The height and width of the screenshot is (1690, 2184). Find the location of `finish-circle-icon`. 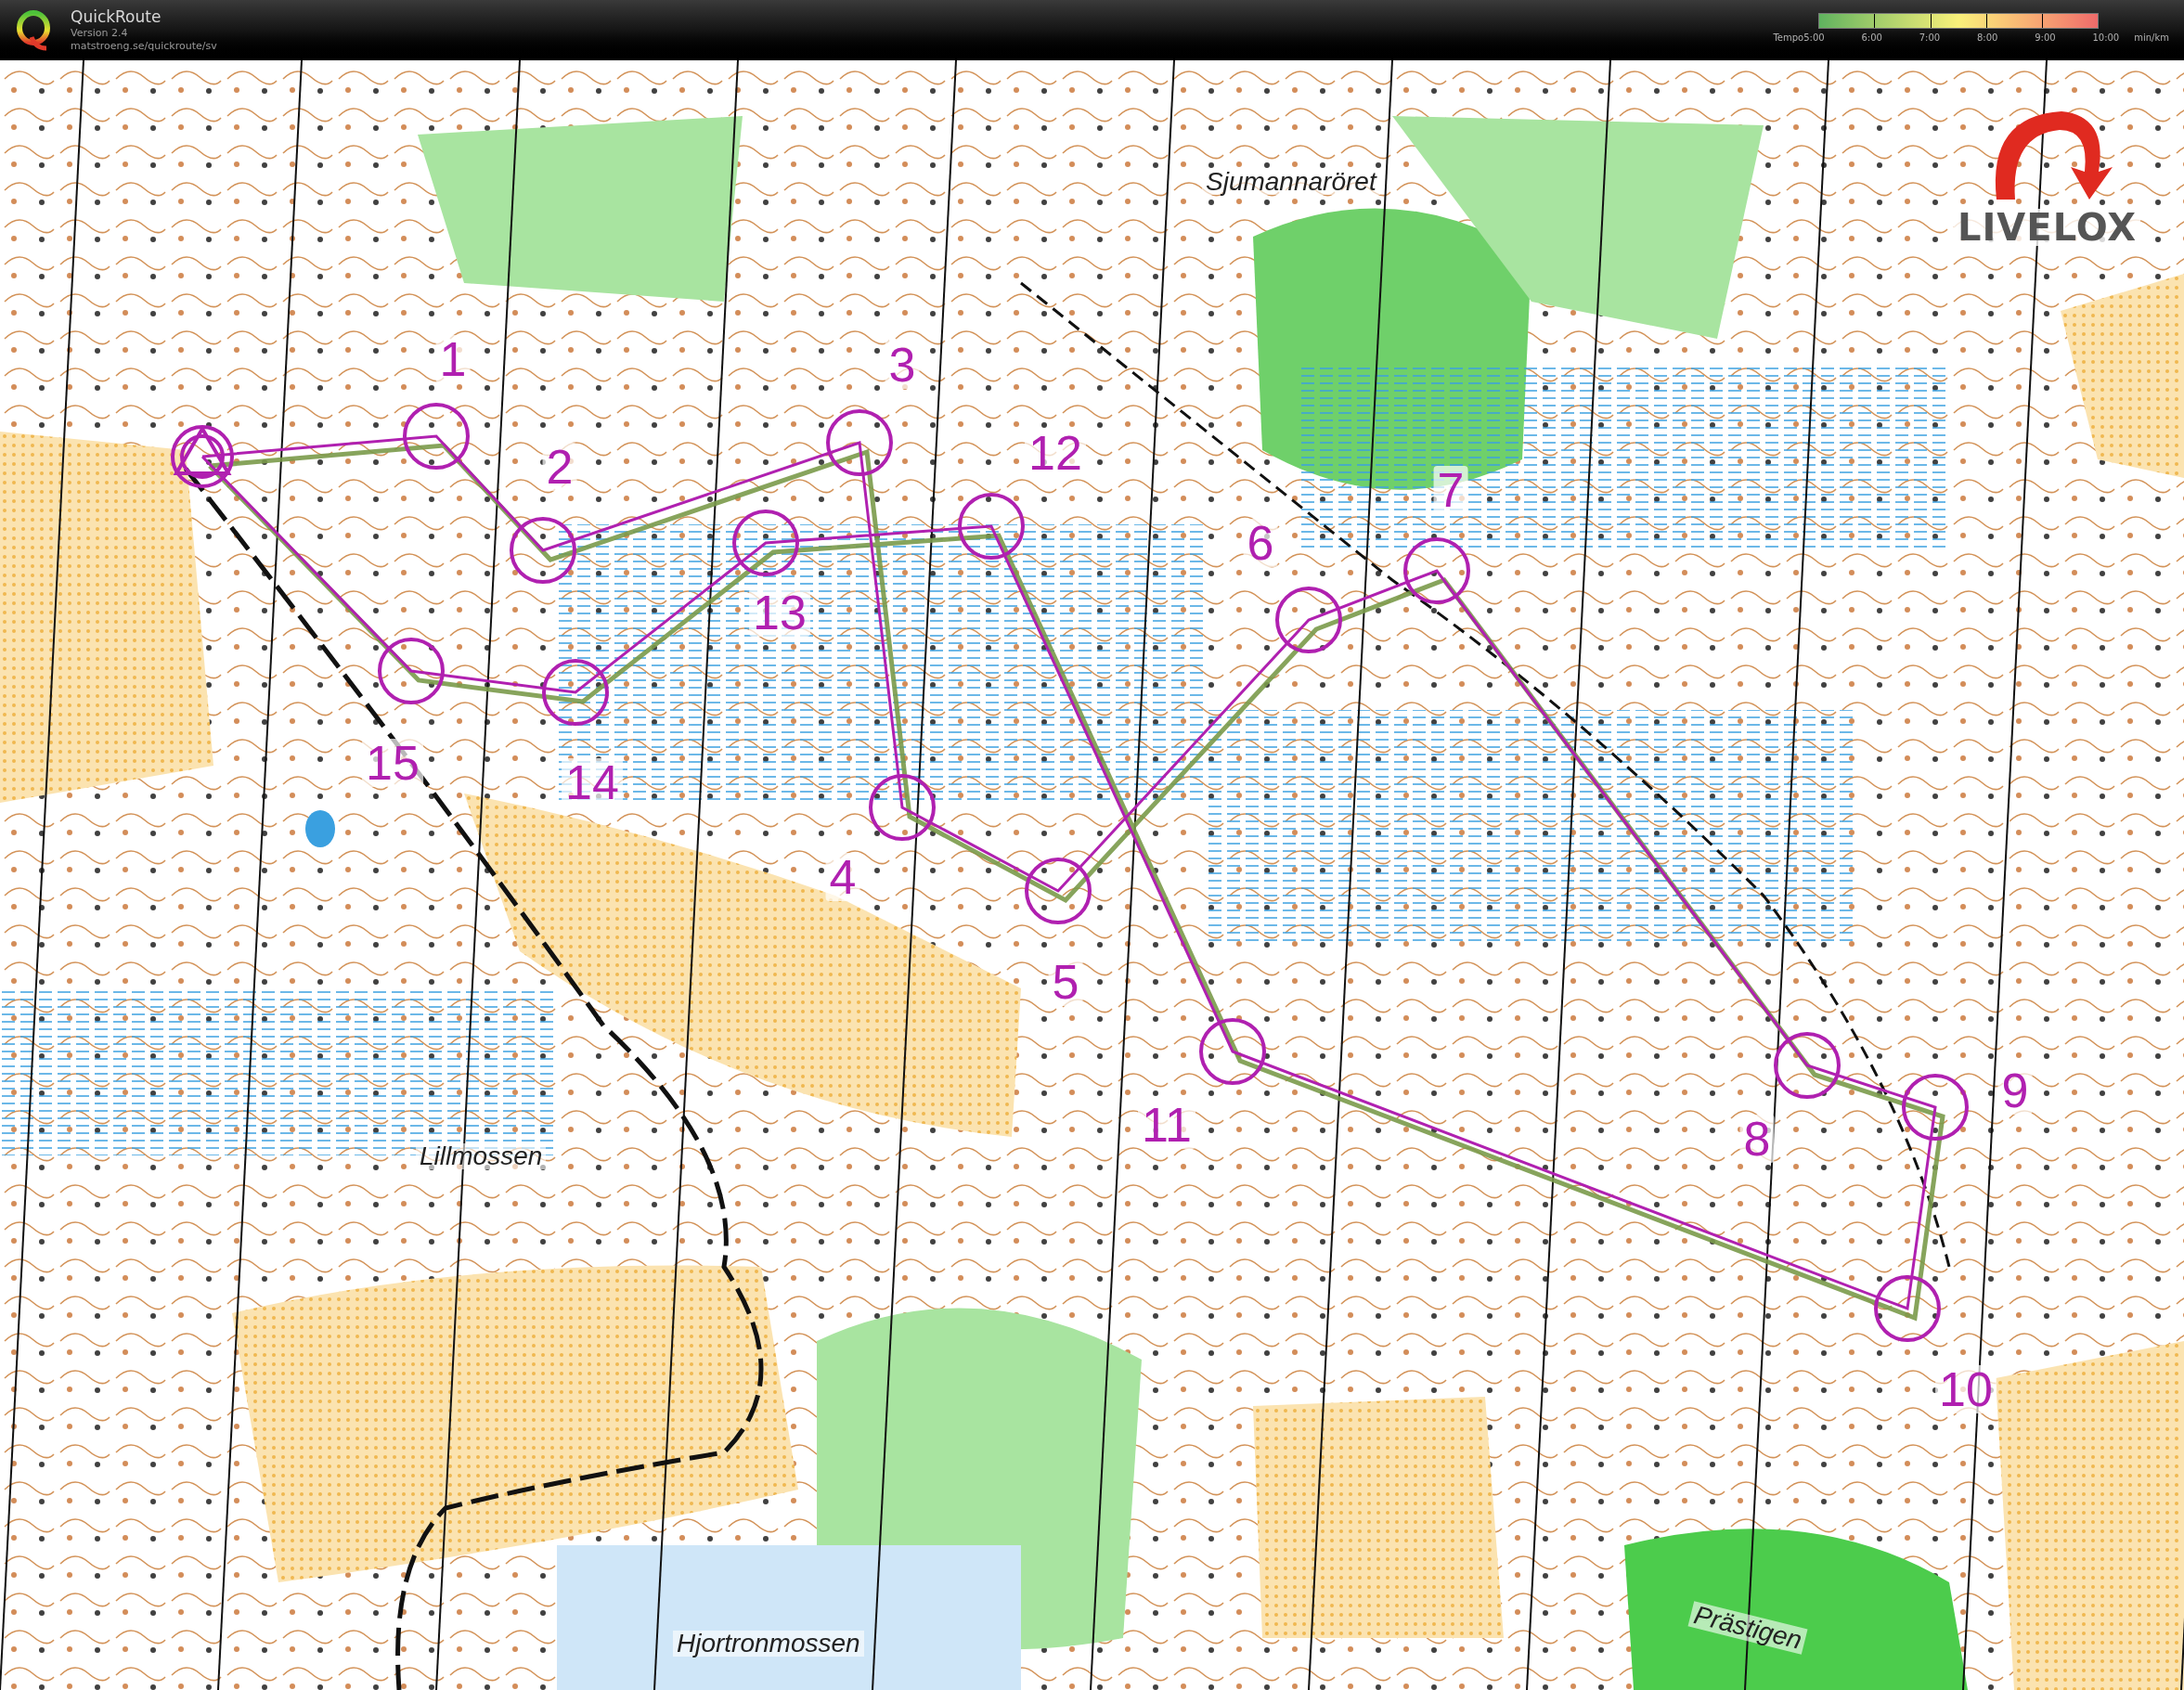

finish-circle-icon is located at coordinates (202, 456).